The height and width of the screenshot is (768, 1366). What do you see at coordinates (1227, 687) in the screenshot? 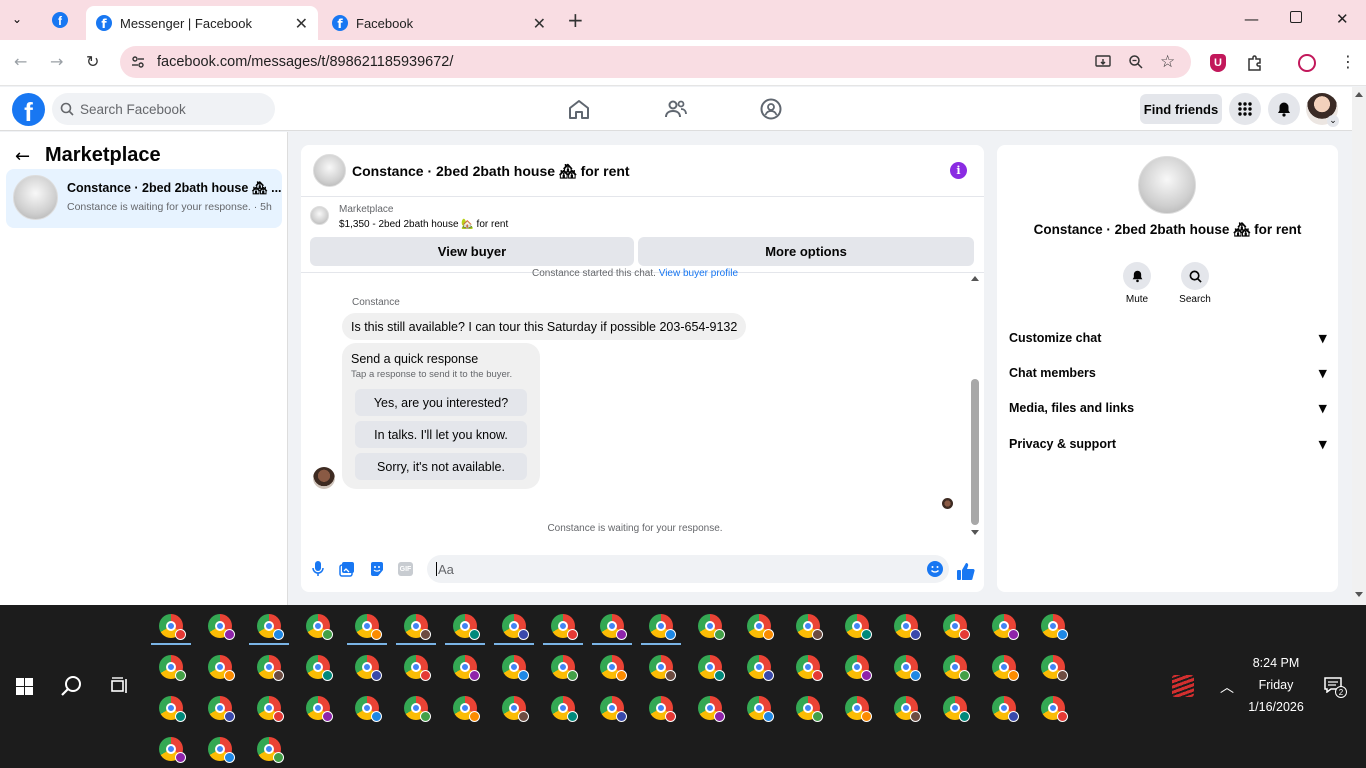
I see `show-hidden-icons-chevron-icon: ︿` at bounding box center [1227, 687].